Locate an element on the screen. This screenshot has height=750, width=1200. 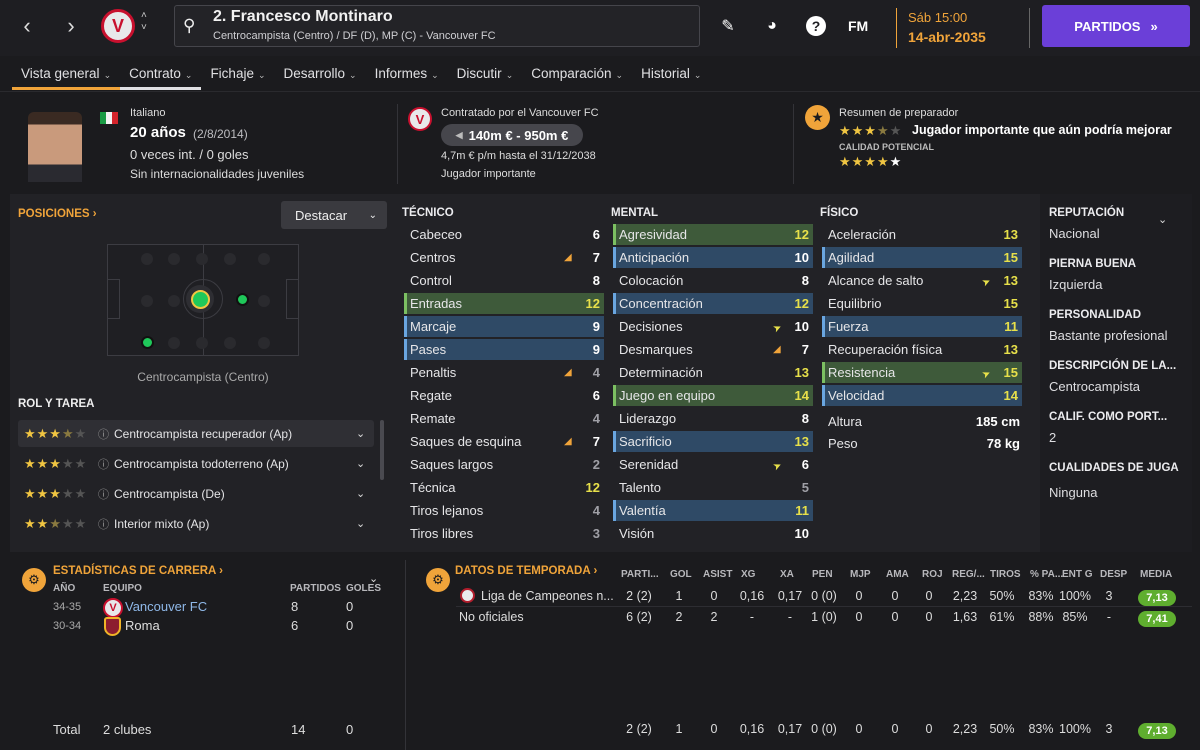
attribute-row: Entradas 12 is located at coordinates (504, 303).